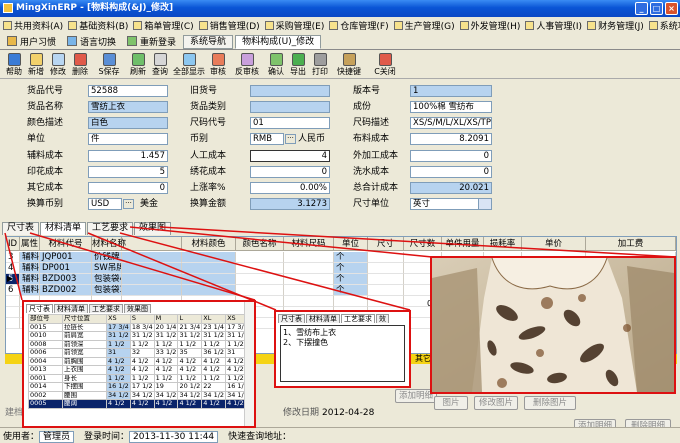 The image size is (680, 443). Describe the element at coordinates (118, 319) in the screenshot. I see `size-header-cell: XS` at that location.